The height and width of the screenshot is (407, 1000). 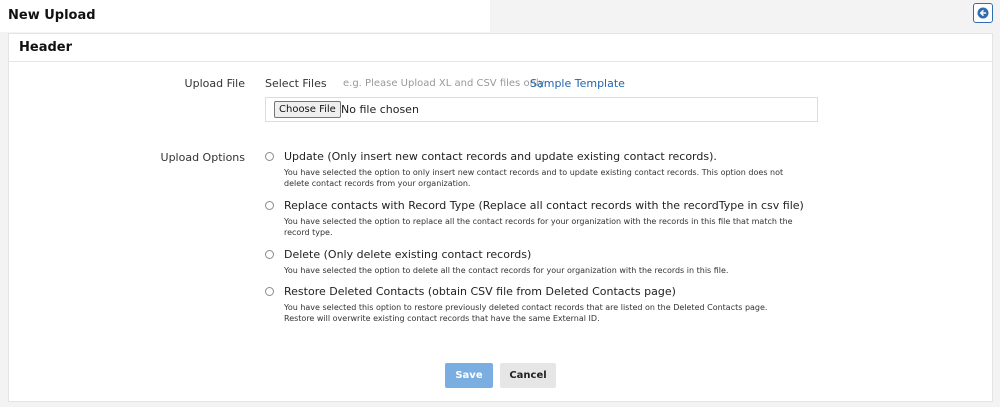 What do you see at coordinates (46, 47) in the screenshot?
I see `card-header-title: Header` at bounding box center [46, 47].